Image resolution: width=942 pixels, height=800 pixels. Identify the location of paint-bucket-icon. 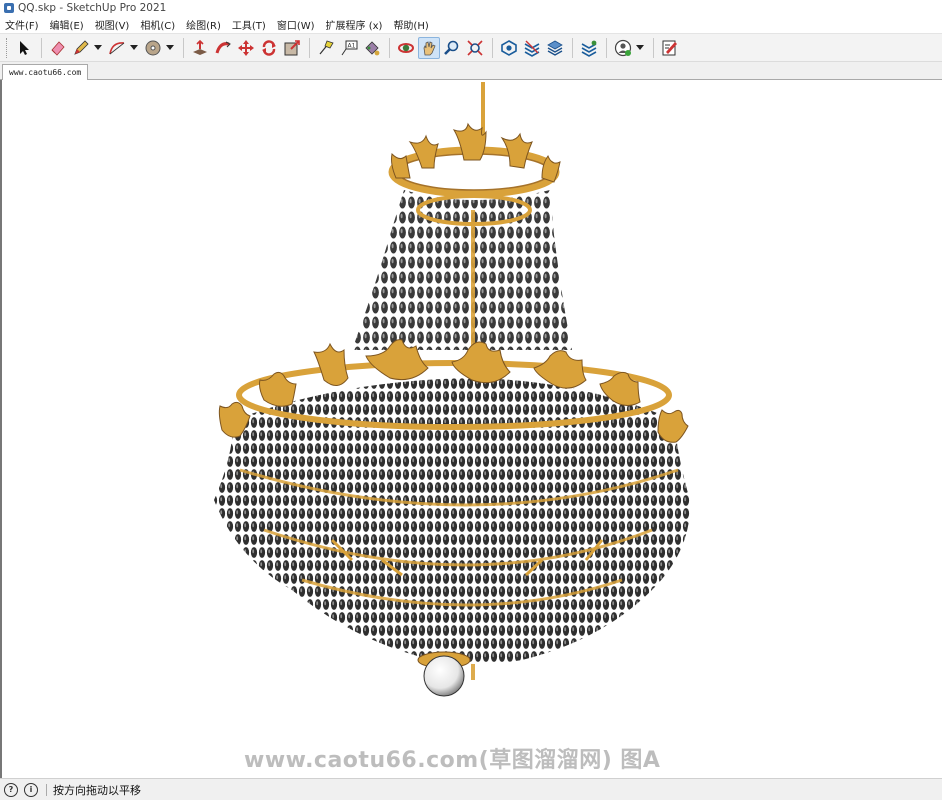
(372, 47).